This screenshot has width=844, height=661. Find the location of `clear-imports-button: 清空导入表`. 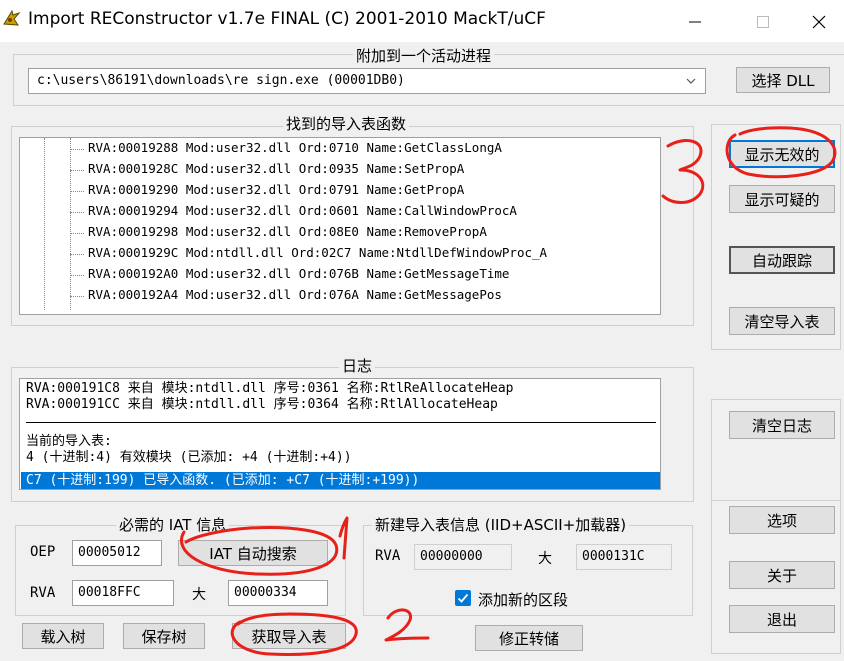

clear-imports-button: 清空导入表 is located at coordinates (782, 321).